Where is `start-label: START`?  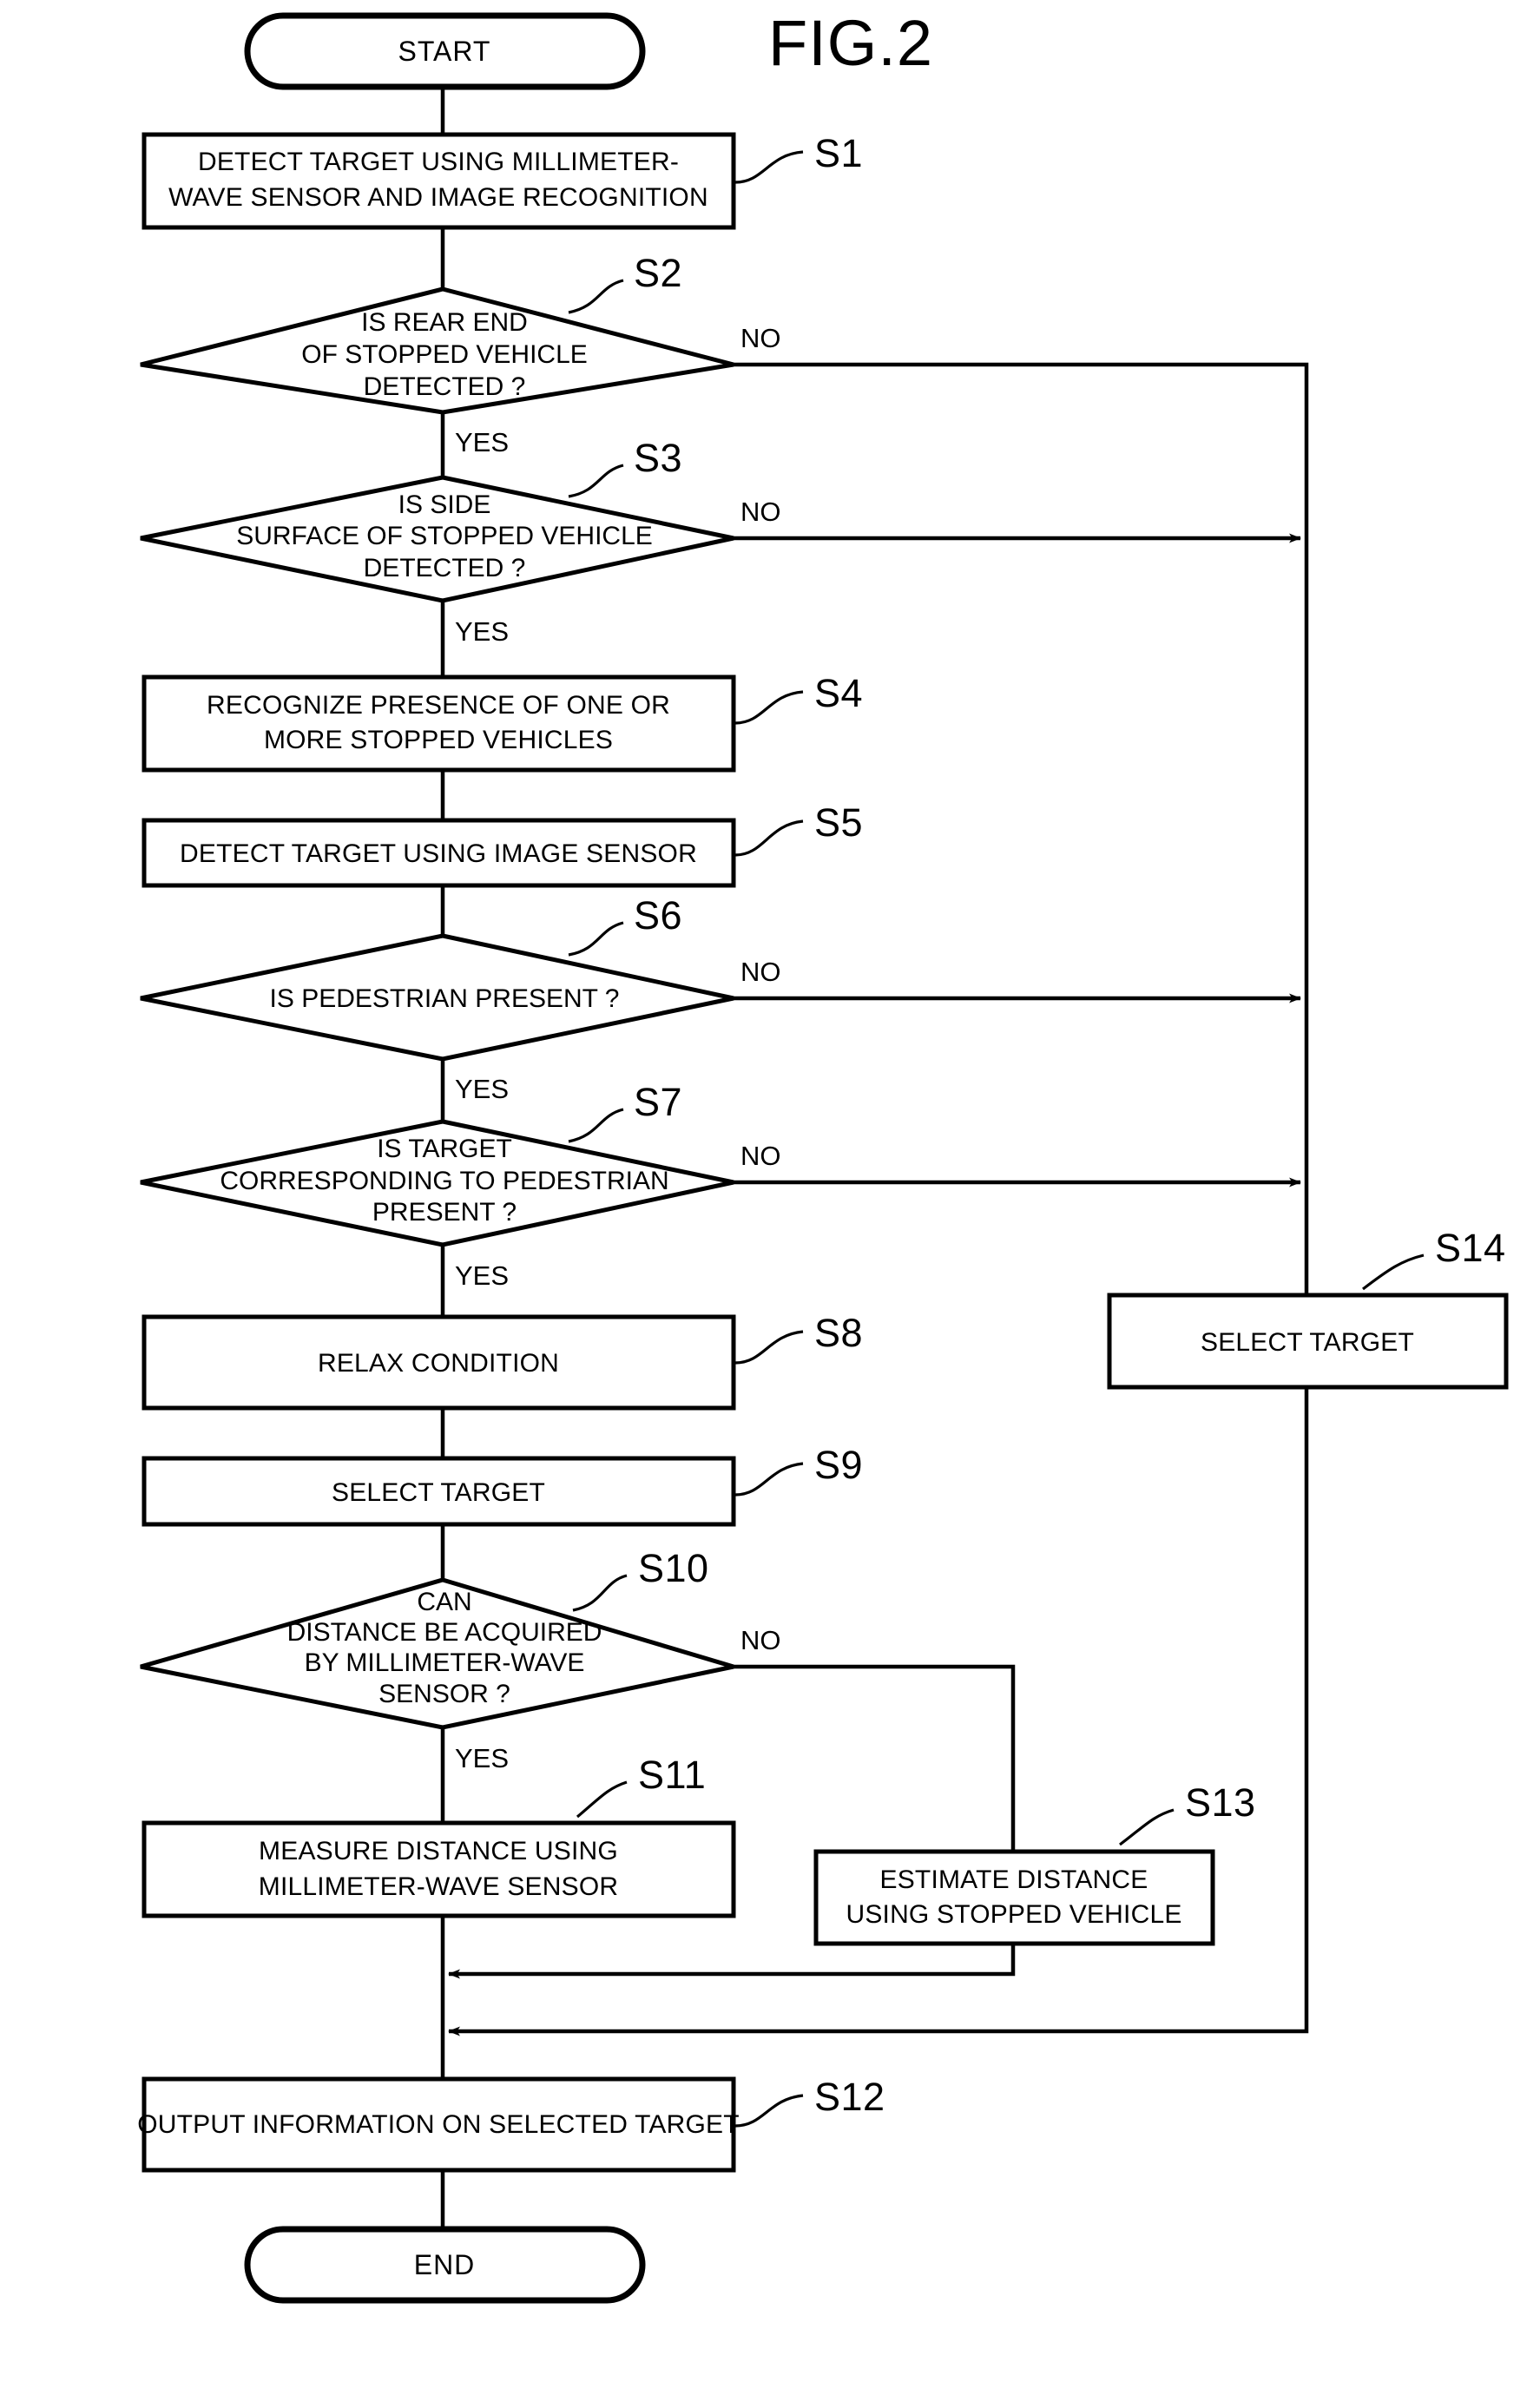
start-label: START is located at coordinates (445, 51).